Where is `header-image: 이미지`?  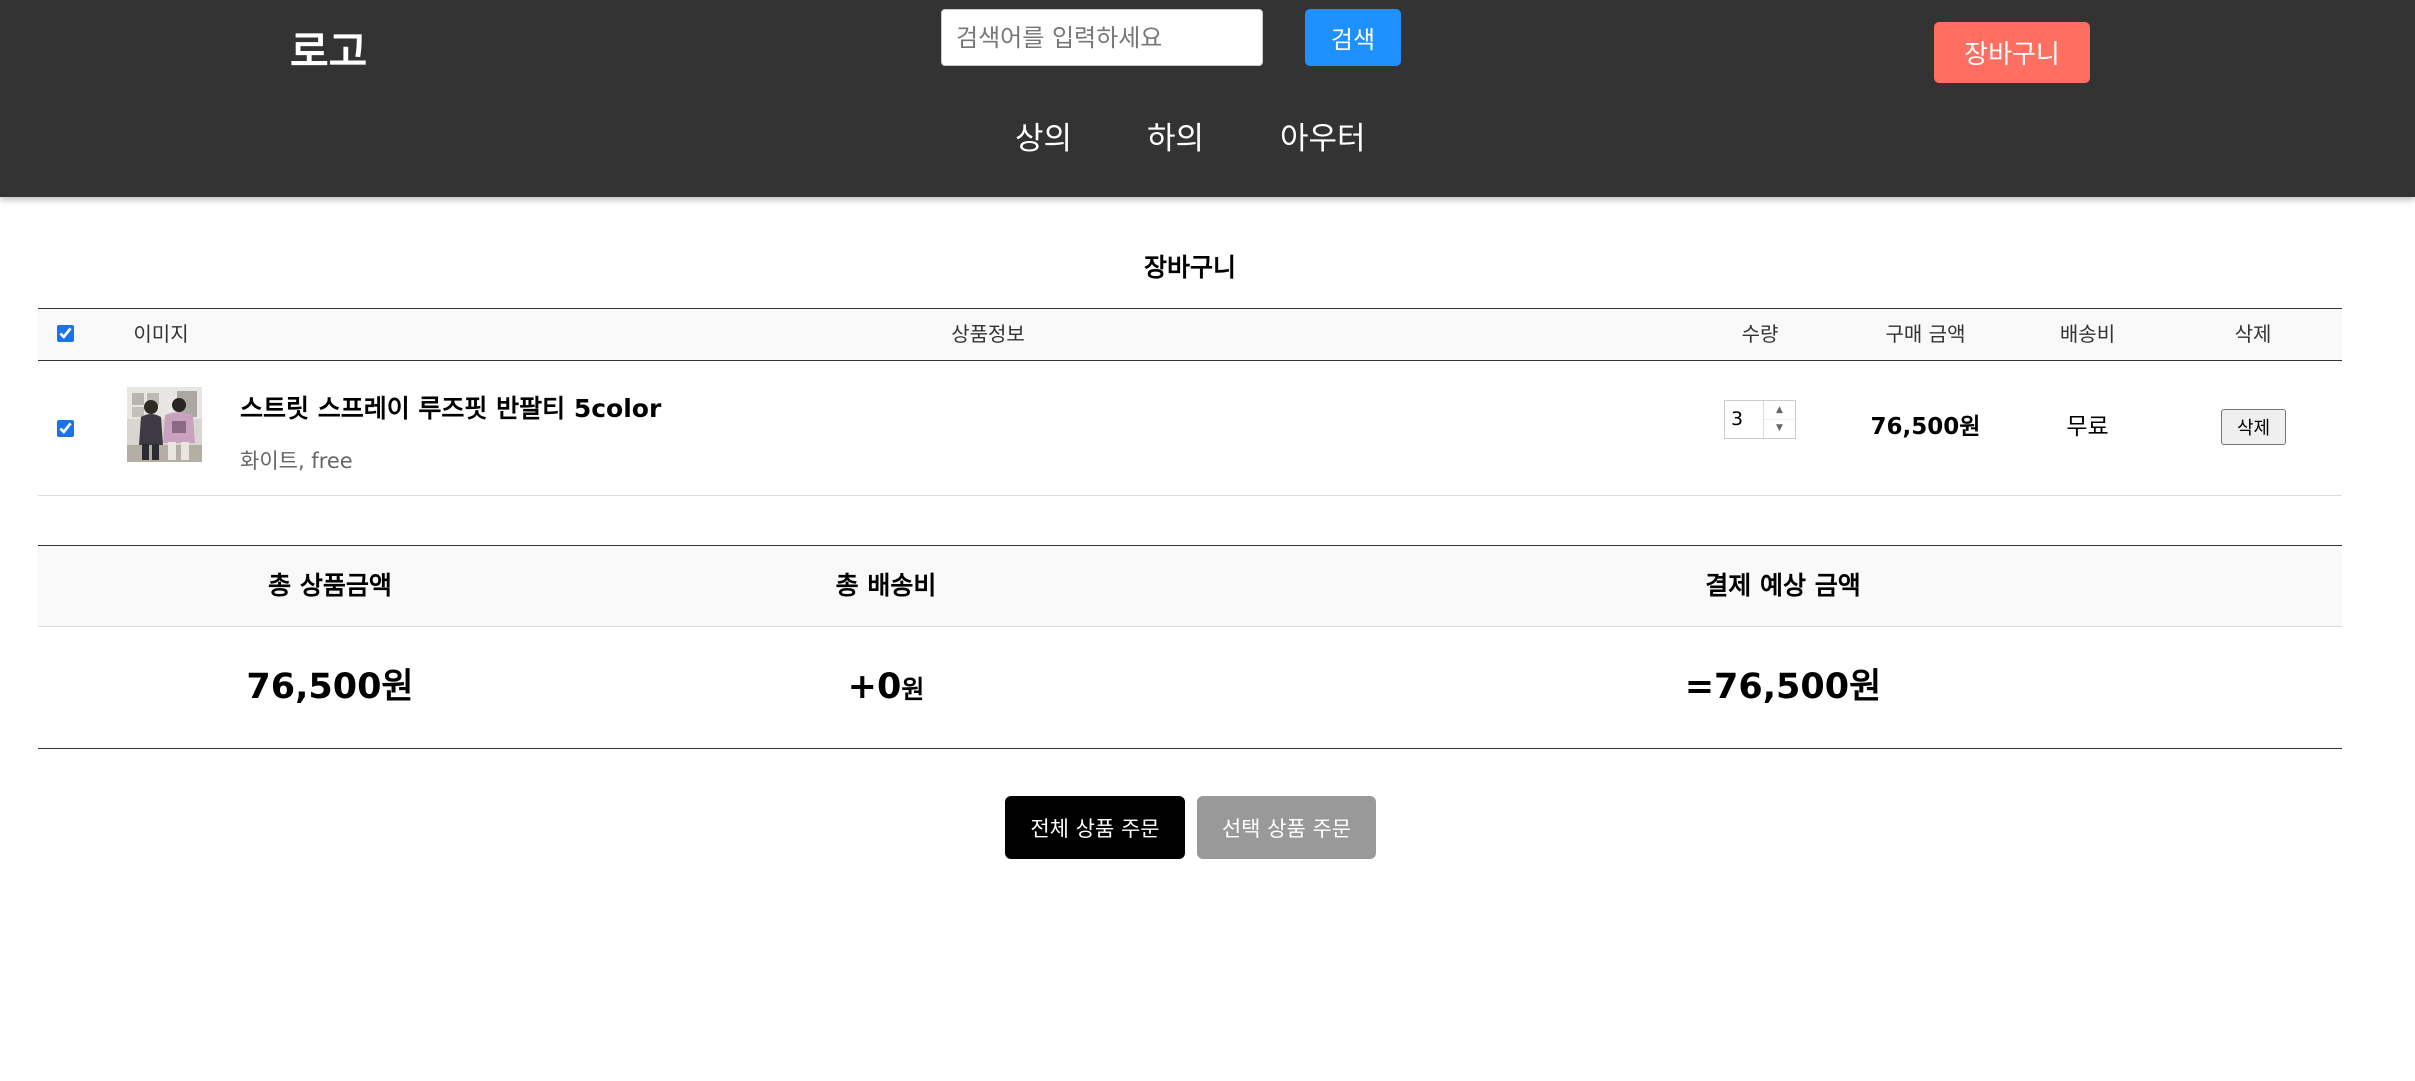 header-image: 이미지 is located at coordinates (161, 334).